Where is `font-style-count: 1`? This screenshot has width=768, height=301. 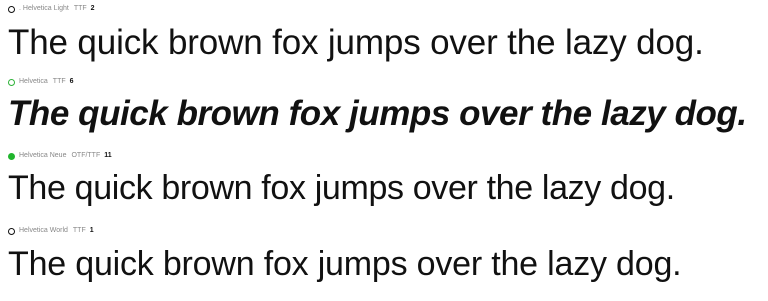
font-style-count: 1 is located at coordinates (91, 230).